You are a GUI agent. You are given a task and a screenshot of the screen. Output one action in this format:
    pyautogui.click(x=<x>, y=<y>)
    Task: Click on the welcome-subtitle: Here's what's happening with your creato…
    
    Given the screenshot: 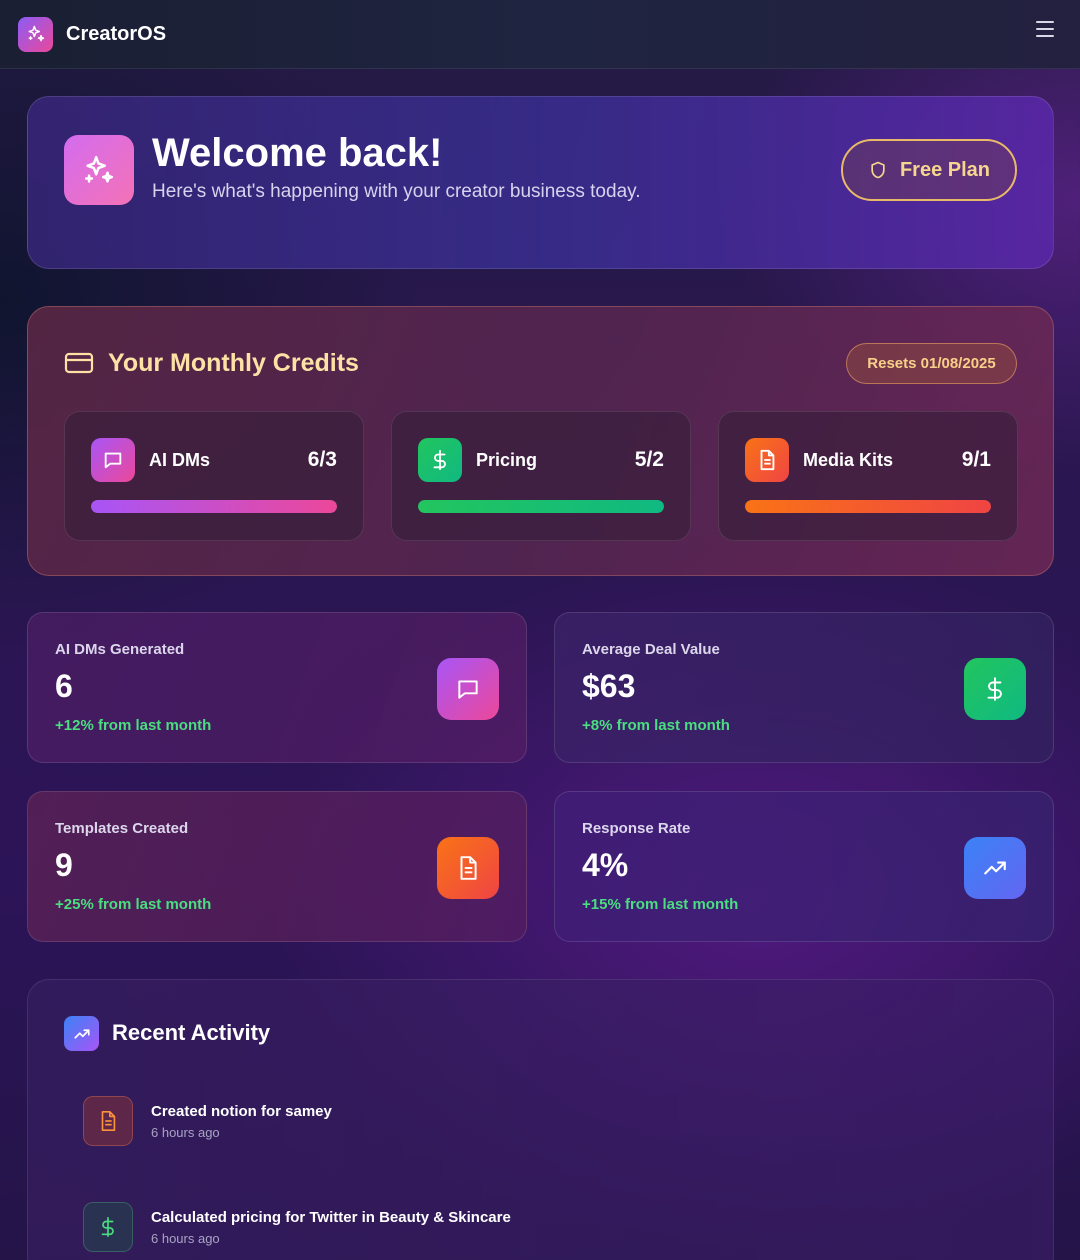 What is the action you would take?
    pyautogui.click(x=396, y=191)
    